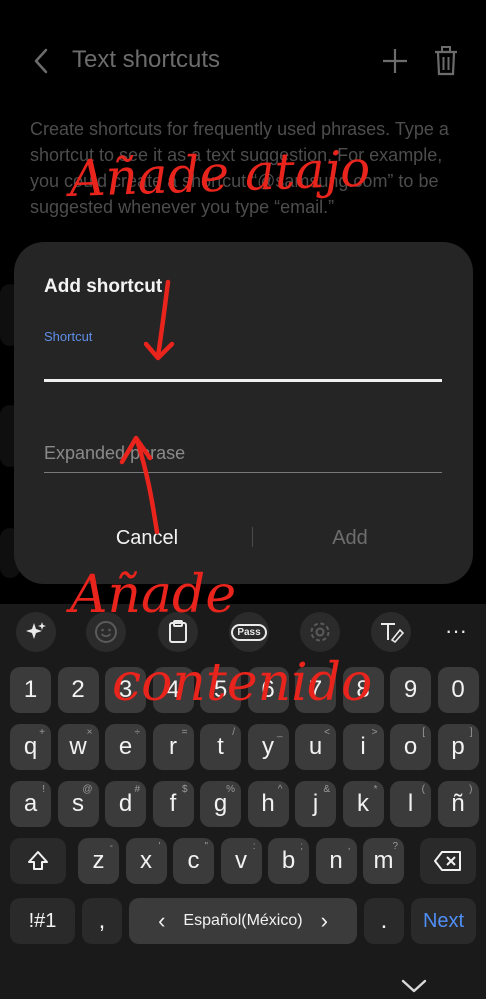 The width and height of the screenshot is (486, 999). I want to click on key-d: d #, so click(125, 804).